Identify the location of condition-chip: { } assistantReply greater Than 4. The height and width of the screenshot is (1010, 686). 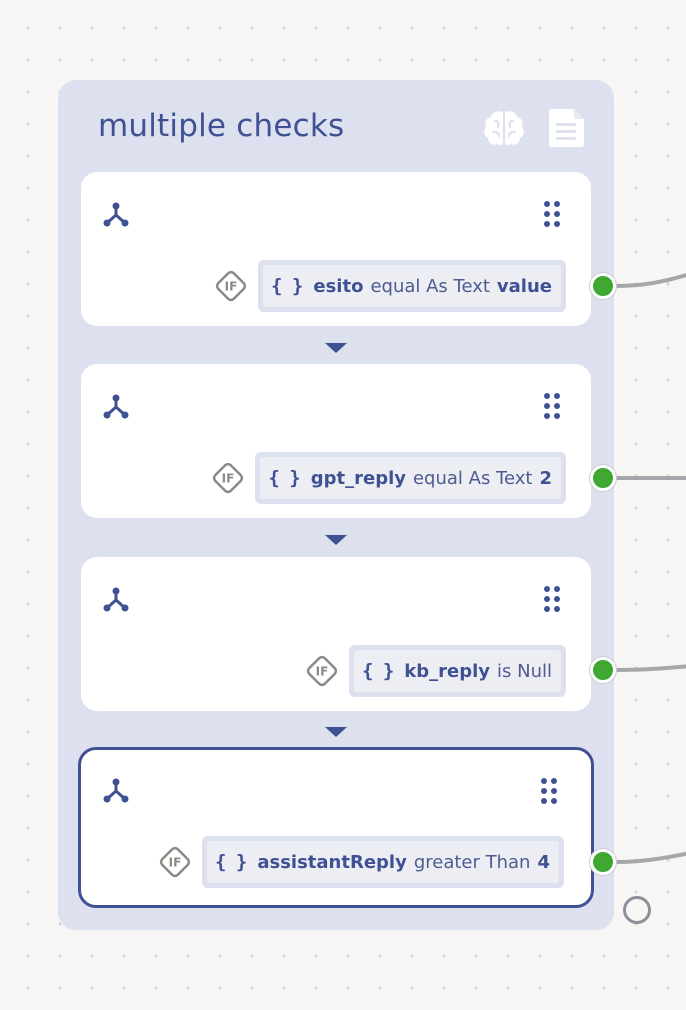
(383, 862).